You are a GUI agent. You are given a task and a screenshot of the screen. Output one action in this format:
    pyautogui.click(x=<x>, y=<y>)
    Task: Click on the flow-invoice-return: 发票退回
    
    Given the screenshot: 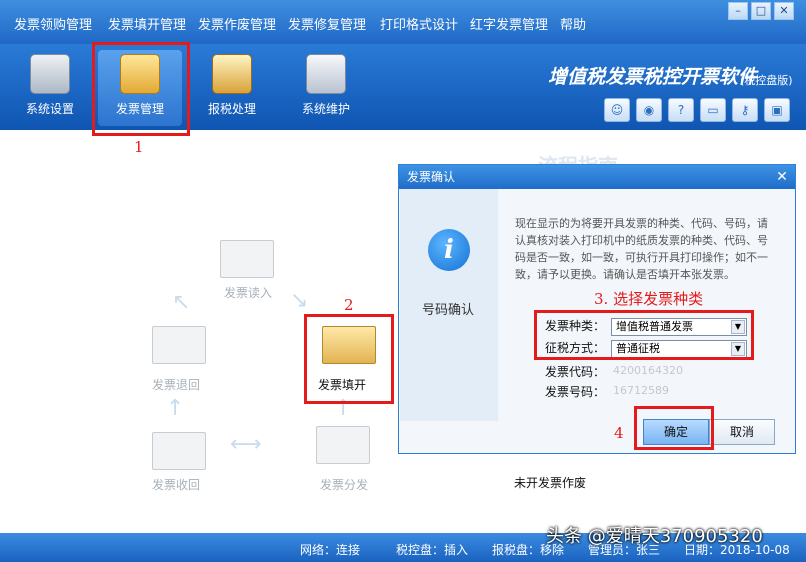 What is the action you would take?
    pyautogui.click(x=176, y=385)
    